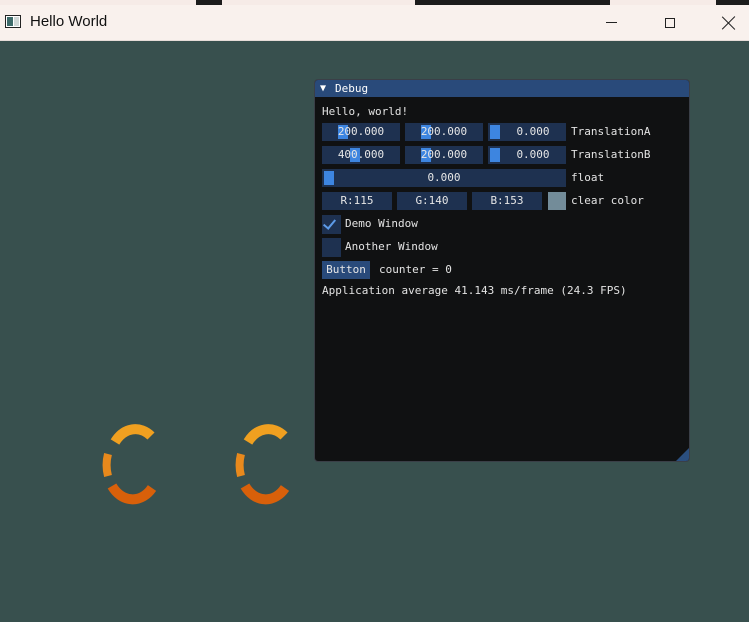  I want to click on translation-a-label: TranslationA, so click(611, 131).